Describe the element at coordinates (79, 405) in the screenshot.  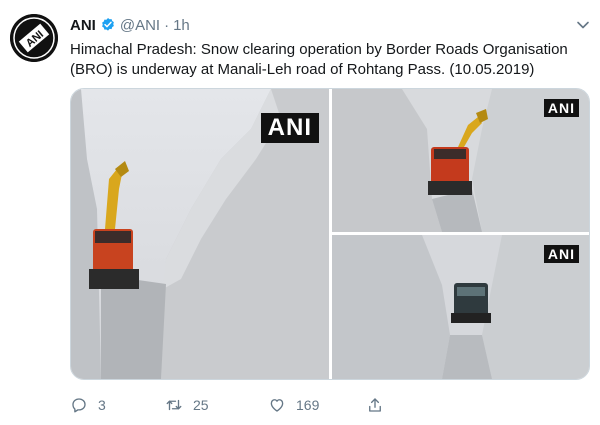
I see `reply-icon` at that location.